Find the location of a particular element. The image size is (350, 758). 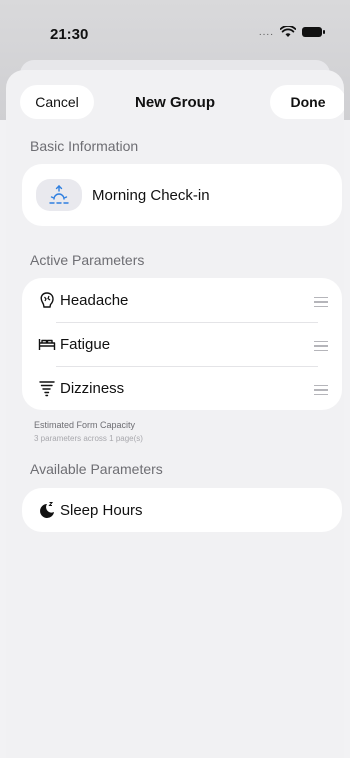

parameter-row-headache: Headache is located at coordinates (182, 300).